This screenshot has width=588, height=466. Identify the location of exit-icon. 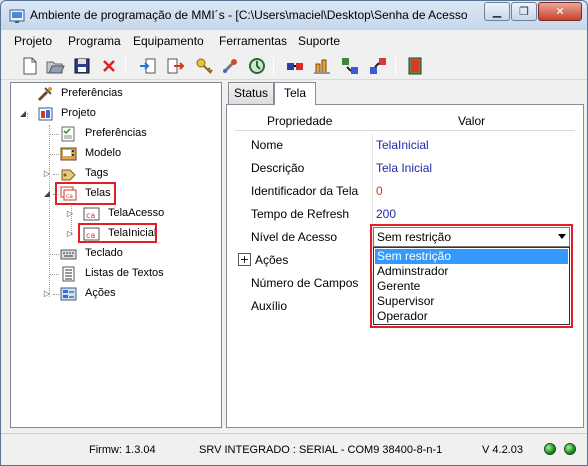
(415, 66).